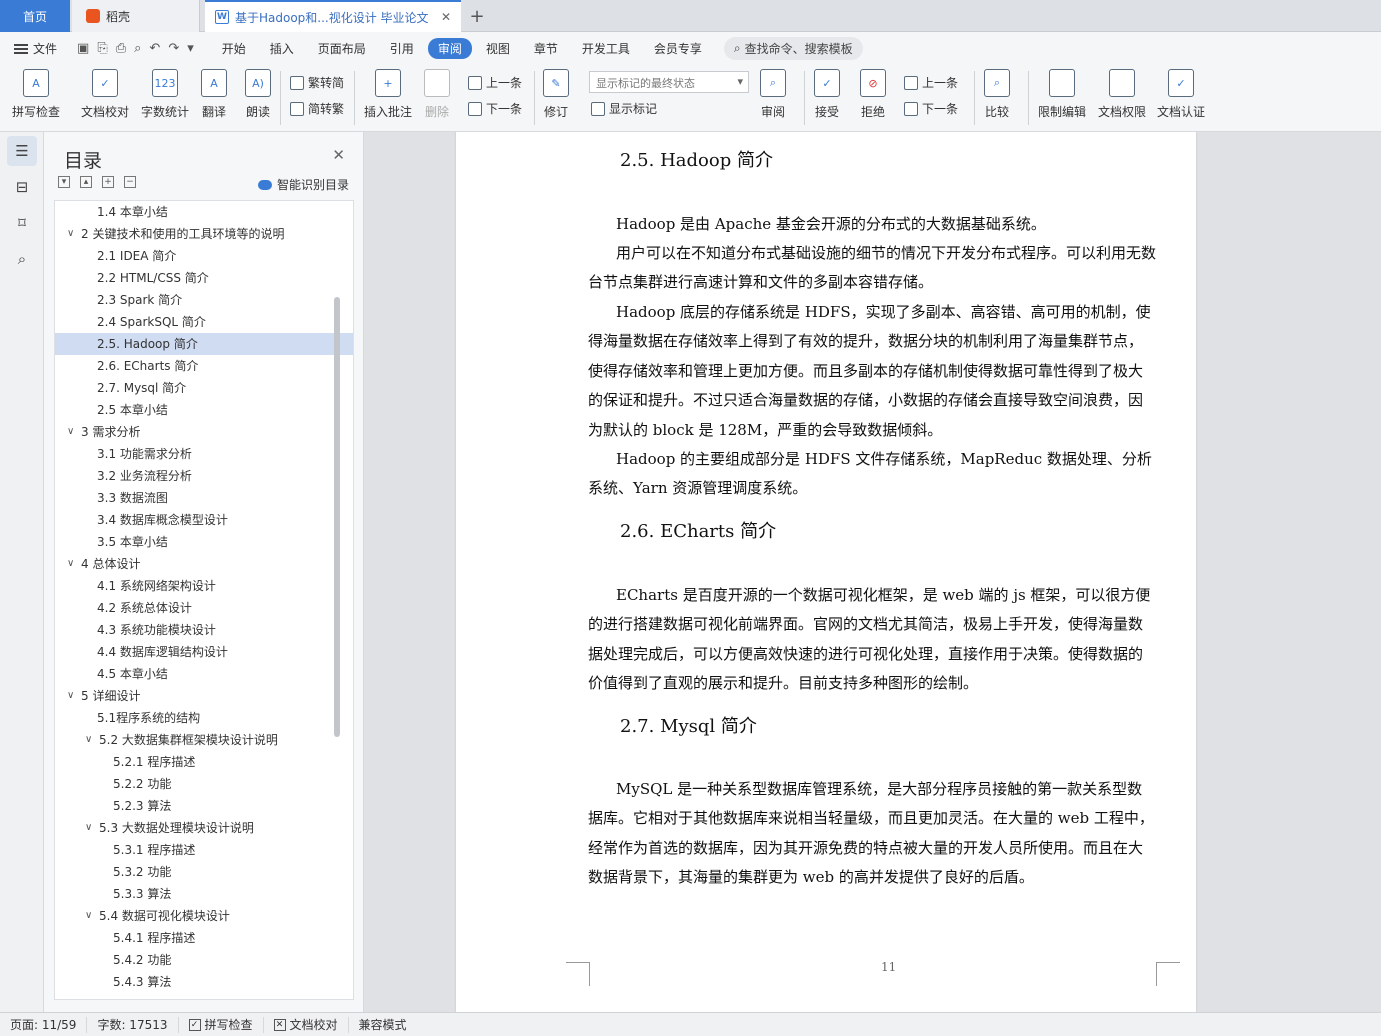  What do you see at coordinates (173, 48) in the screenshot?
I see `redo-icon: ↷` at bounding box center [173, 48].